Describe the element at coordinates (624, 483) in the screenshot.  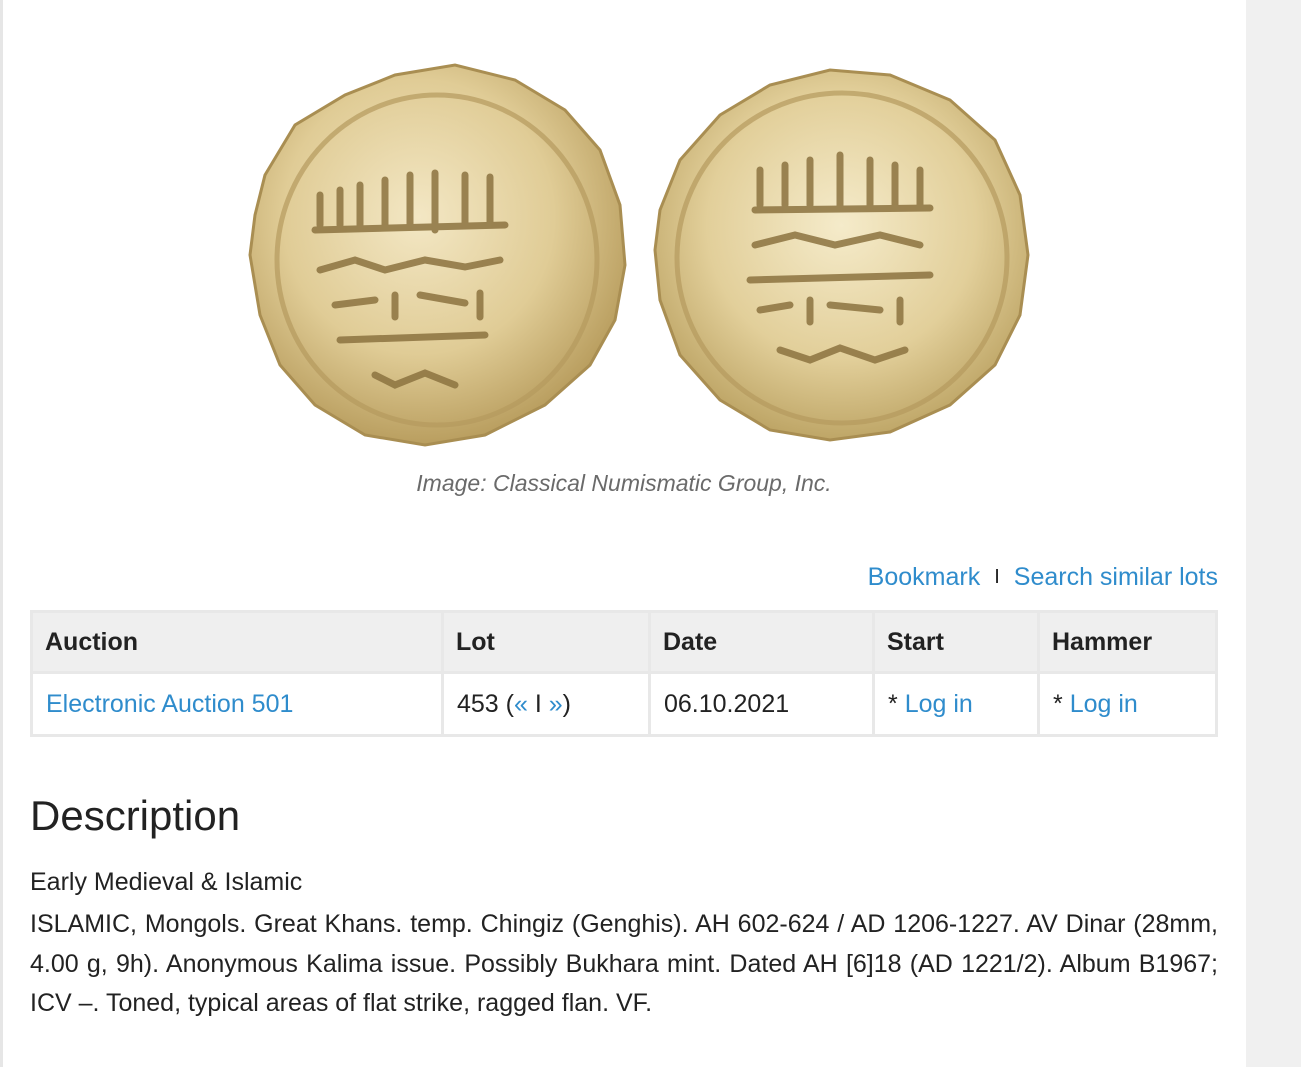
I see `image-credit: Image: Classical Numismatic Group, Inc.` at that location.